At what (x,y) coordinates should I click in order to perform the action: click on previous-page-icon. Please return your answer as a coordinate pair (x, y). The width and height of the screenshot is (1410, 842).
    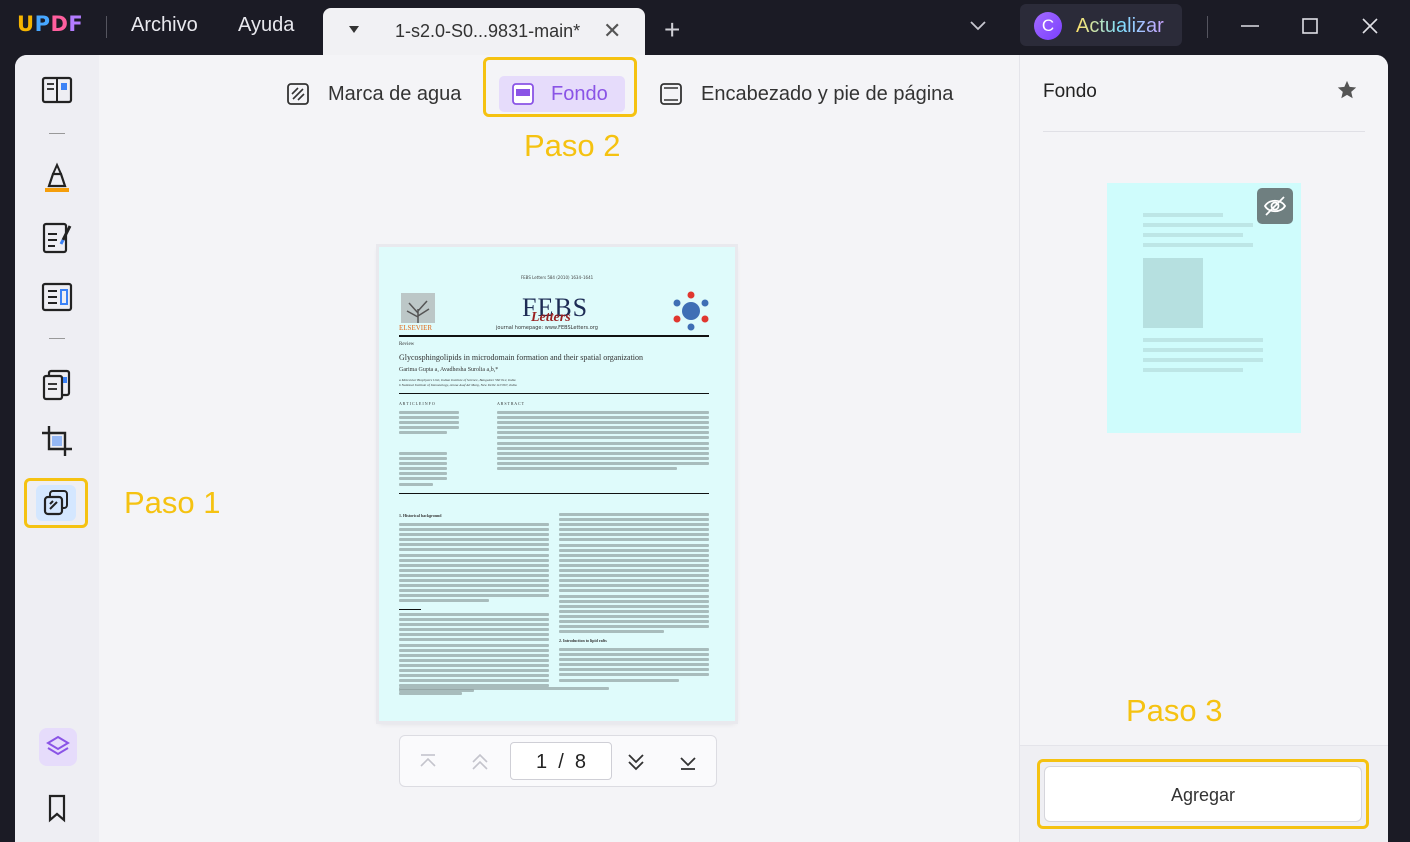
    Looking at the image, I should click on (480, 762).